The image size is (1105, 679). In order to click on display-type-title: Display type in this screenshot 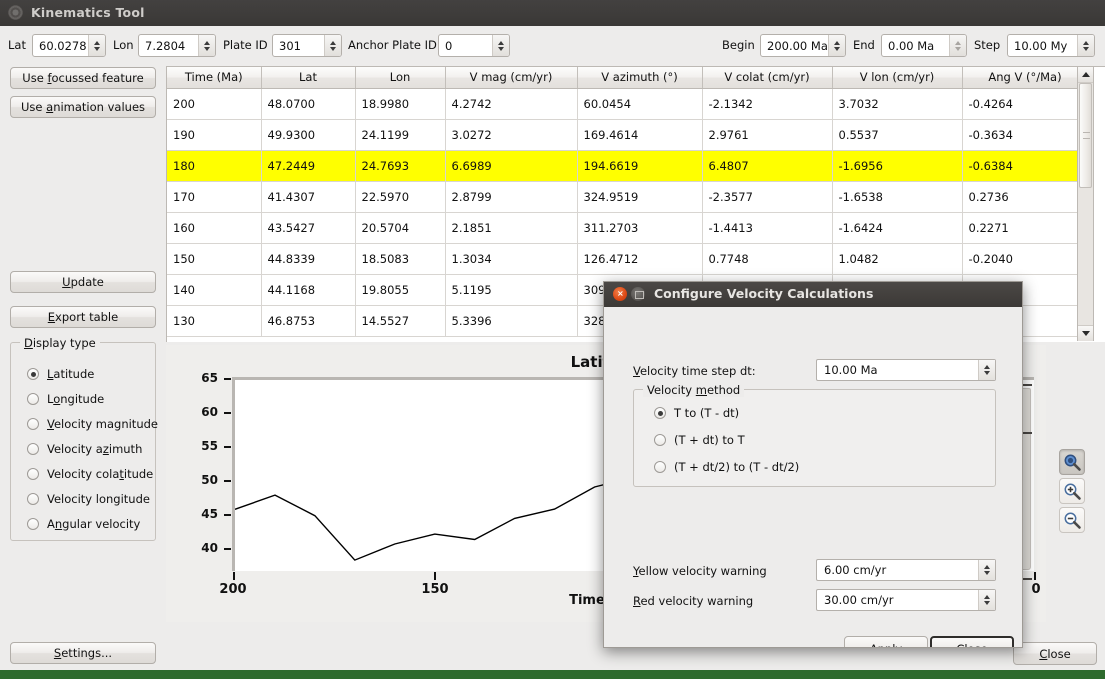, I will do `click(60, 343)`.